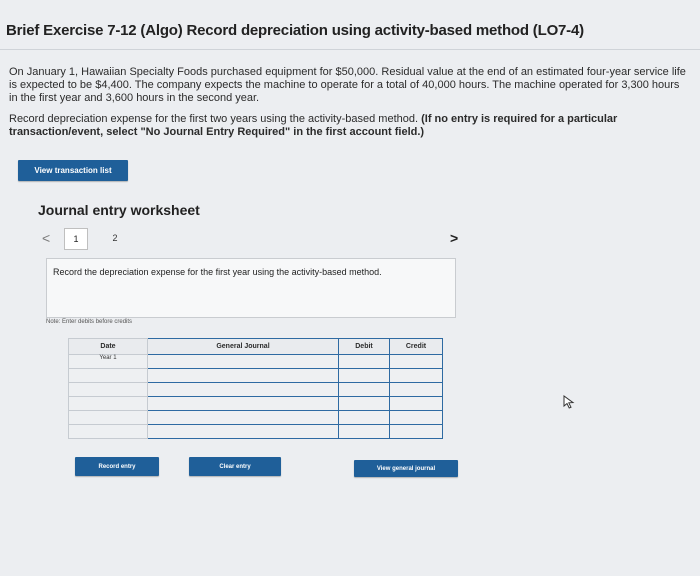  I want to click on credit-column-header: Credit, so click(416, 346).